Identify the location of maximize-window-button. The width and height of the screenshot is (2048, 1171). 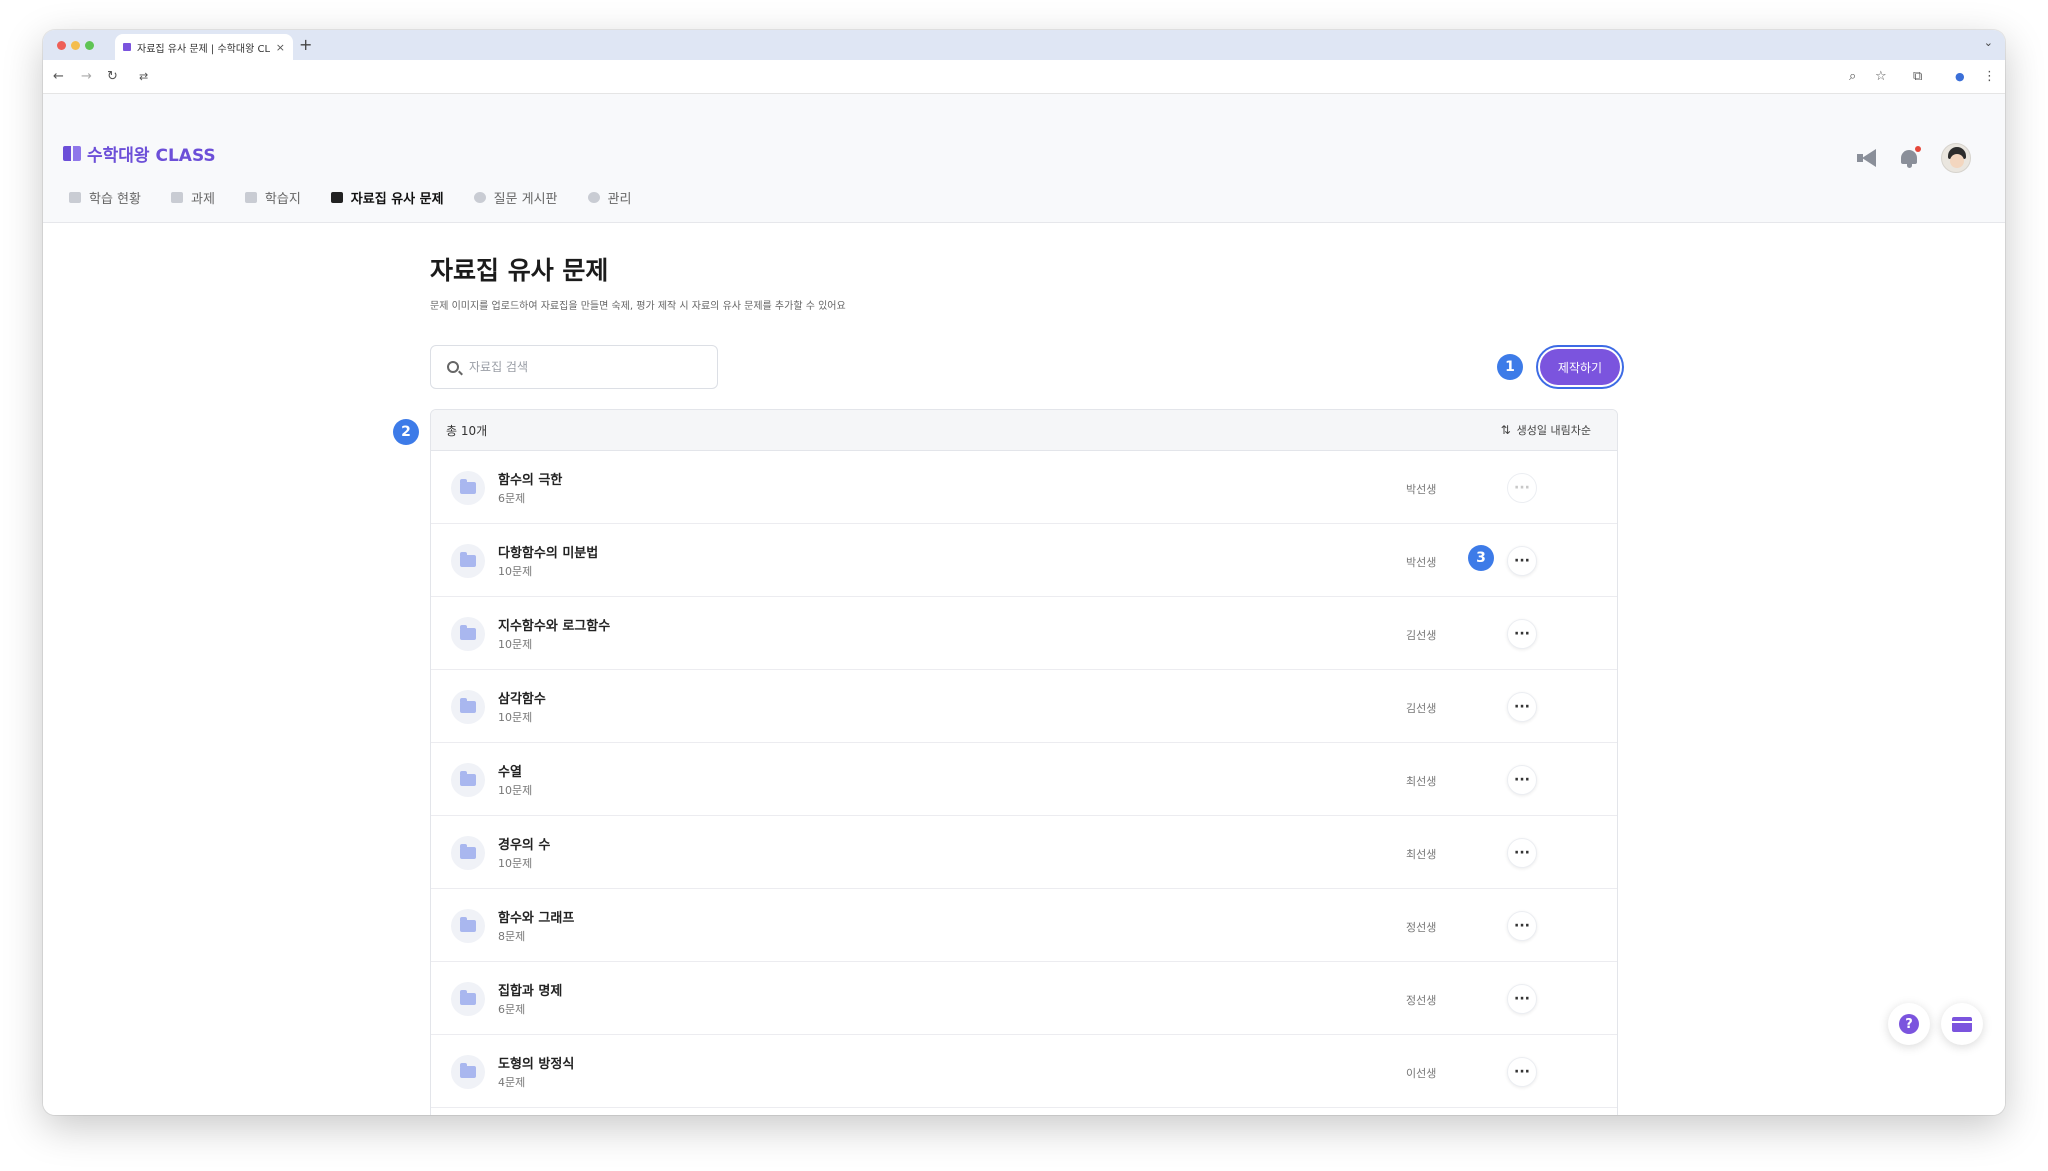
(89, 45).